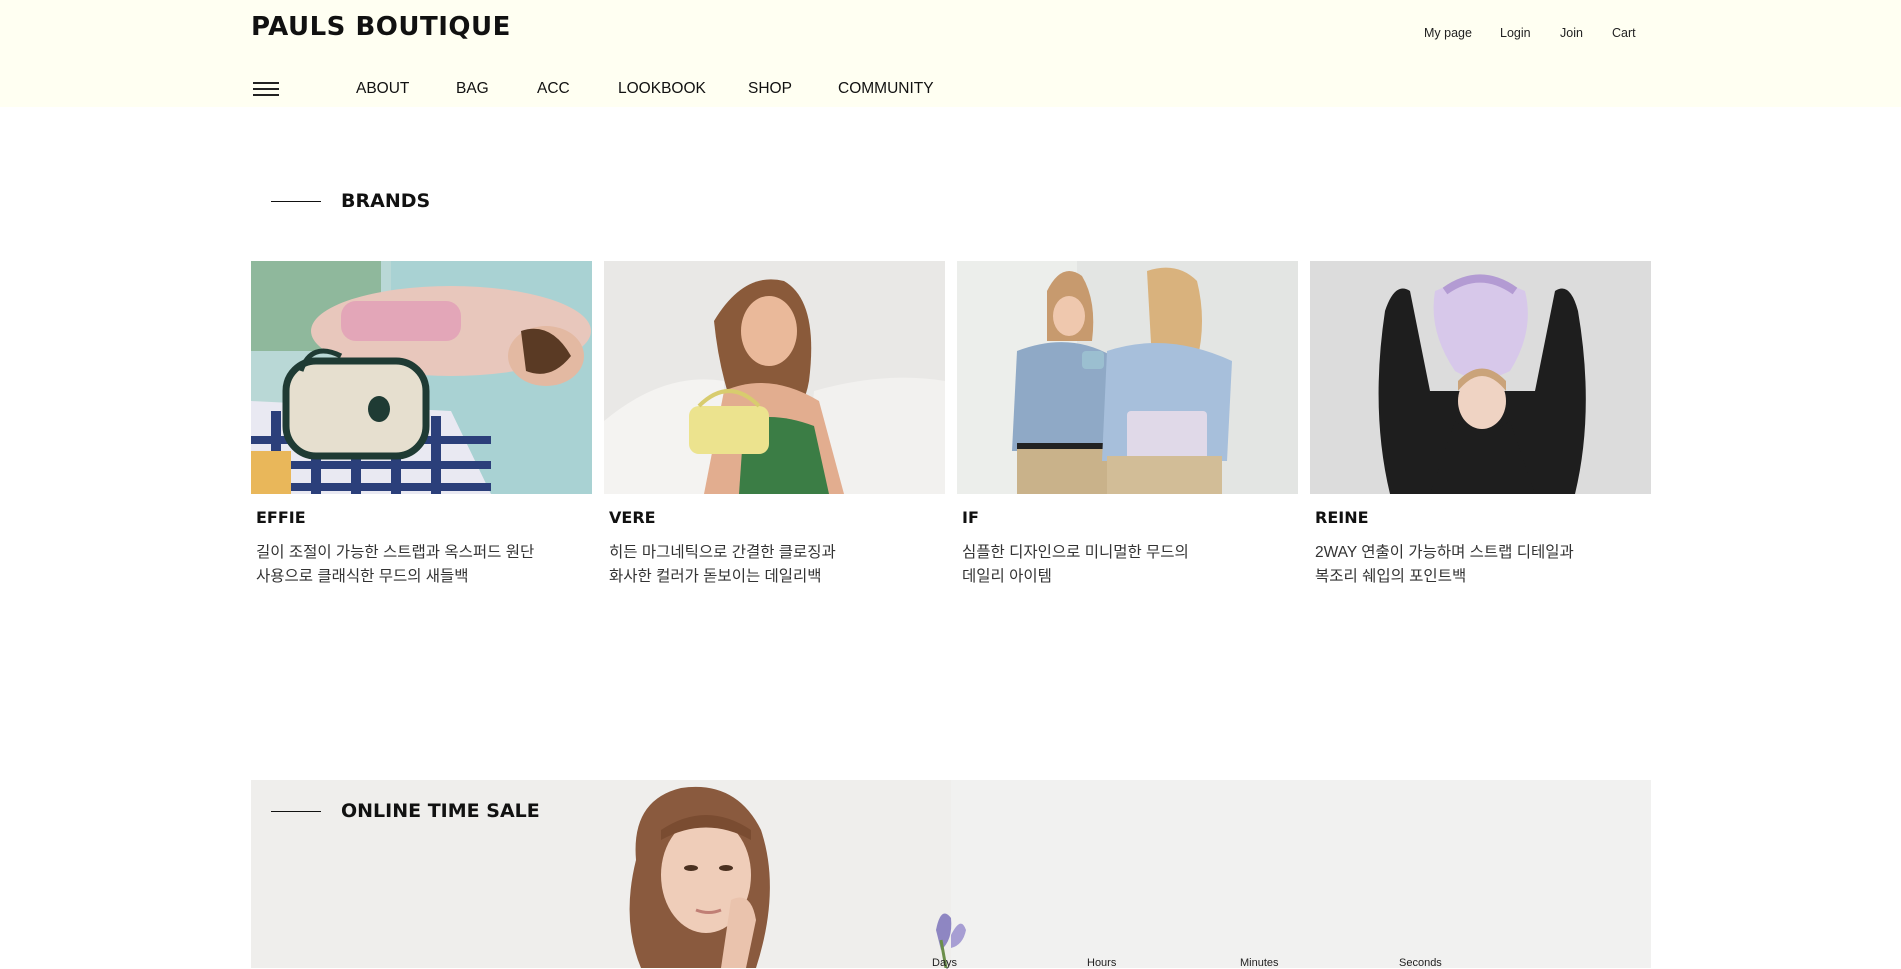 This screenshot has height=969, width=1901. Describe the element at coordinates (770, 89) in the screenshot. I see `nav-item-shop: SHOP` at that location.